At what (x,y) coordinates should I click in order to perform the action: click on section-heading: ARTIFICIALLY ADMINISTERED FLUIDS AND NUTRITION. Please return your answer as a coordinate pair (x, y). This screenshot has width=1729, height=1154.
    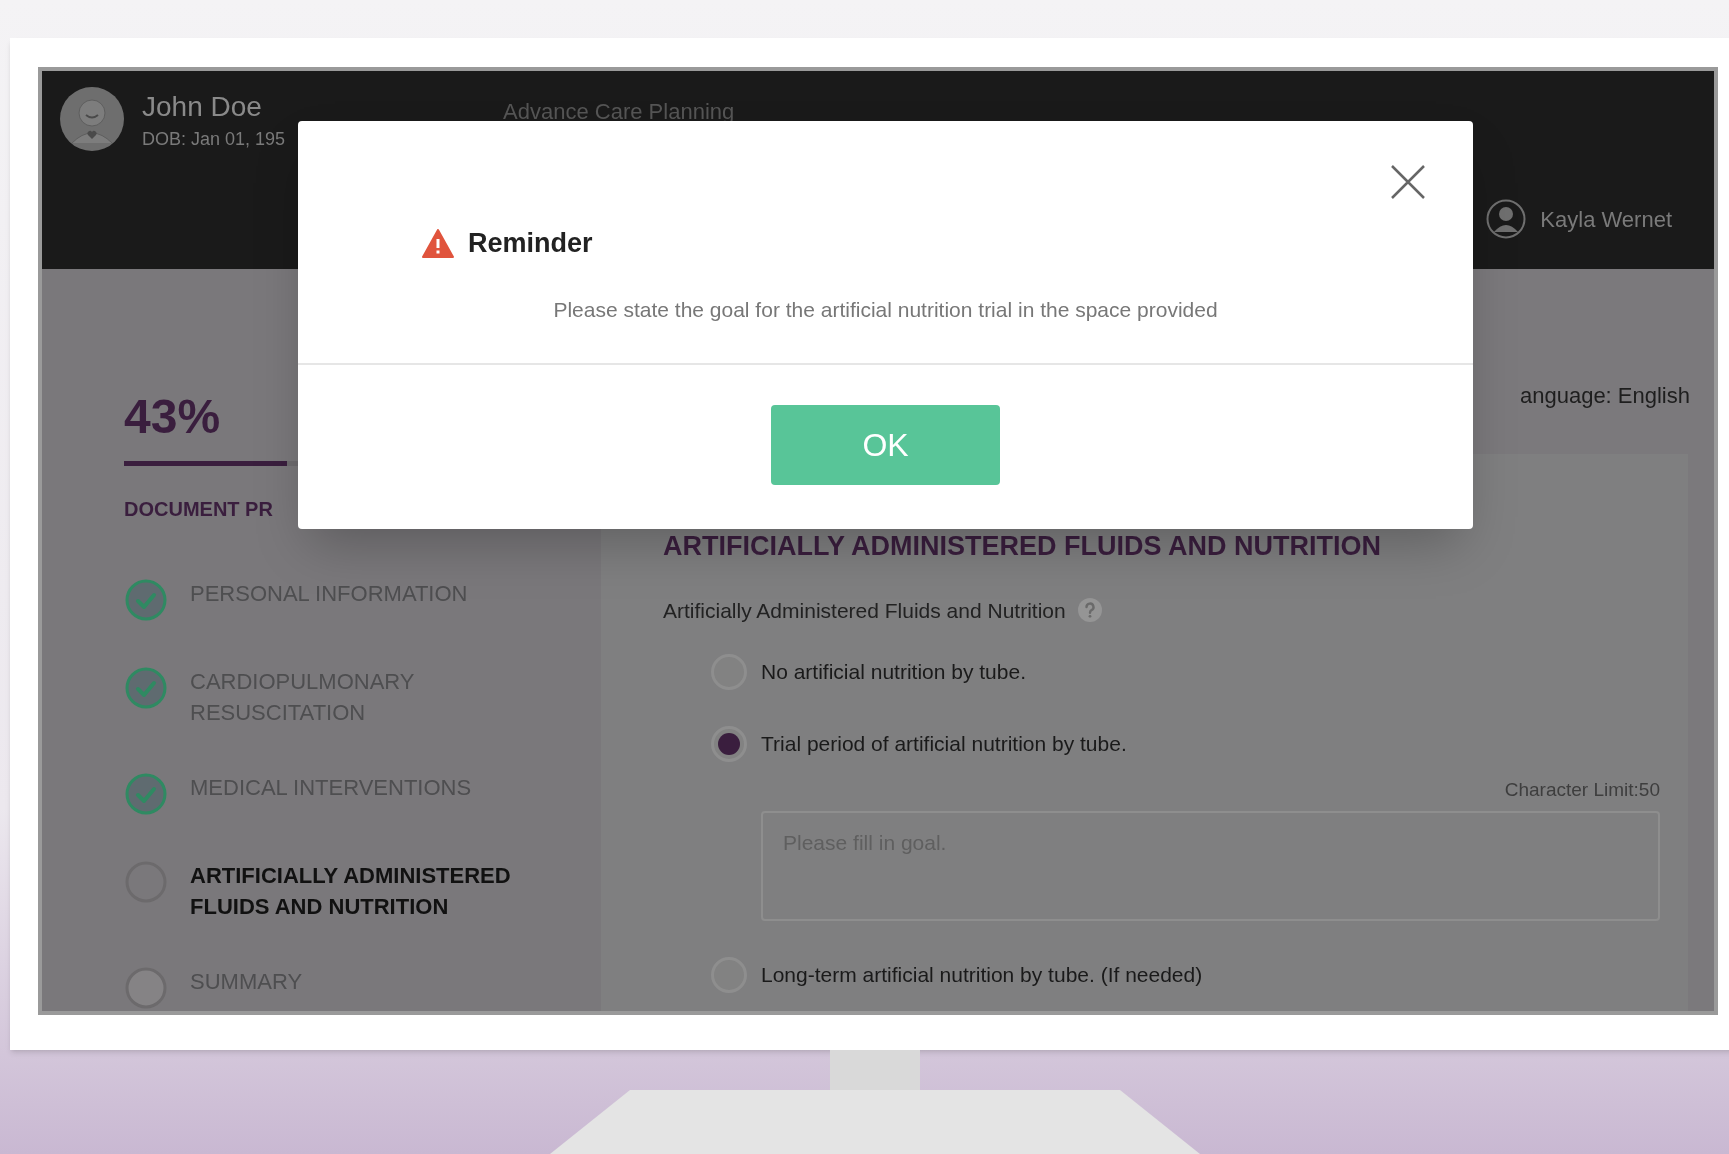
    Looking at the image, I should click on (1022, 546).